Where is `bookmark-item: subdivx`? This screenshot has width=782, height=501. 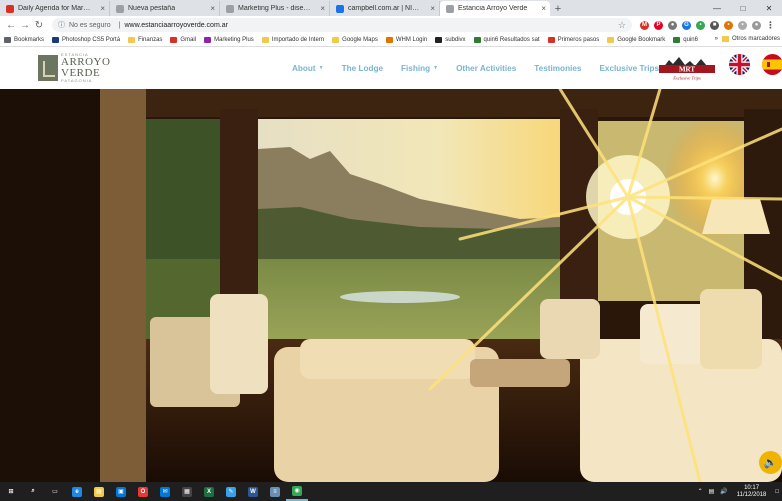 bookmark-item: subdivx is located at coordinates (450, 40).